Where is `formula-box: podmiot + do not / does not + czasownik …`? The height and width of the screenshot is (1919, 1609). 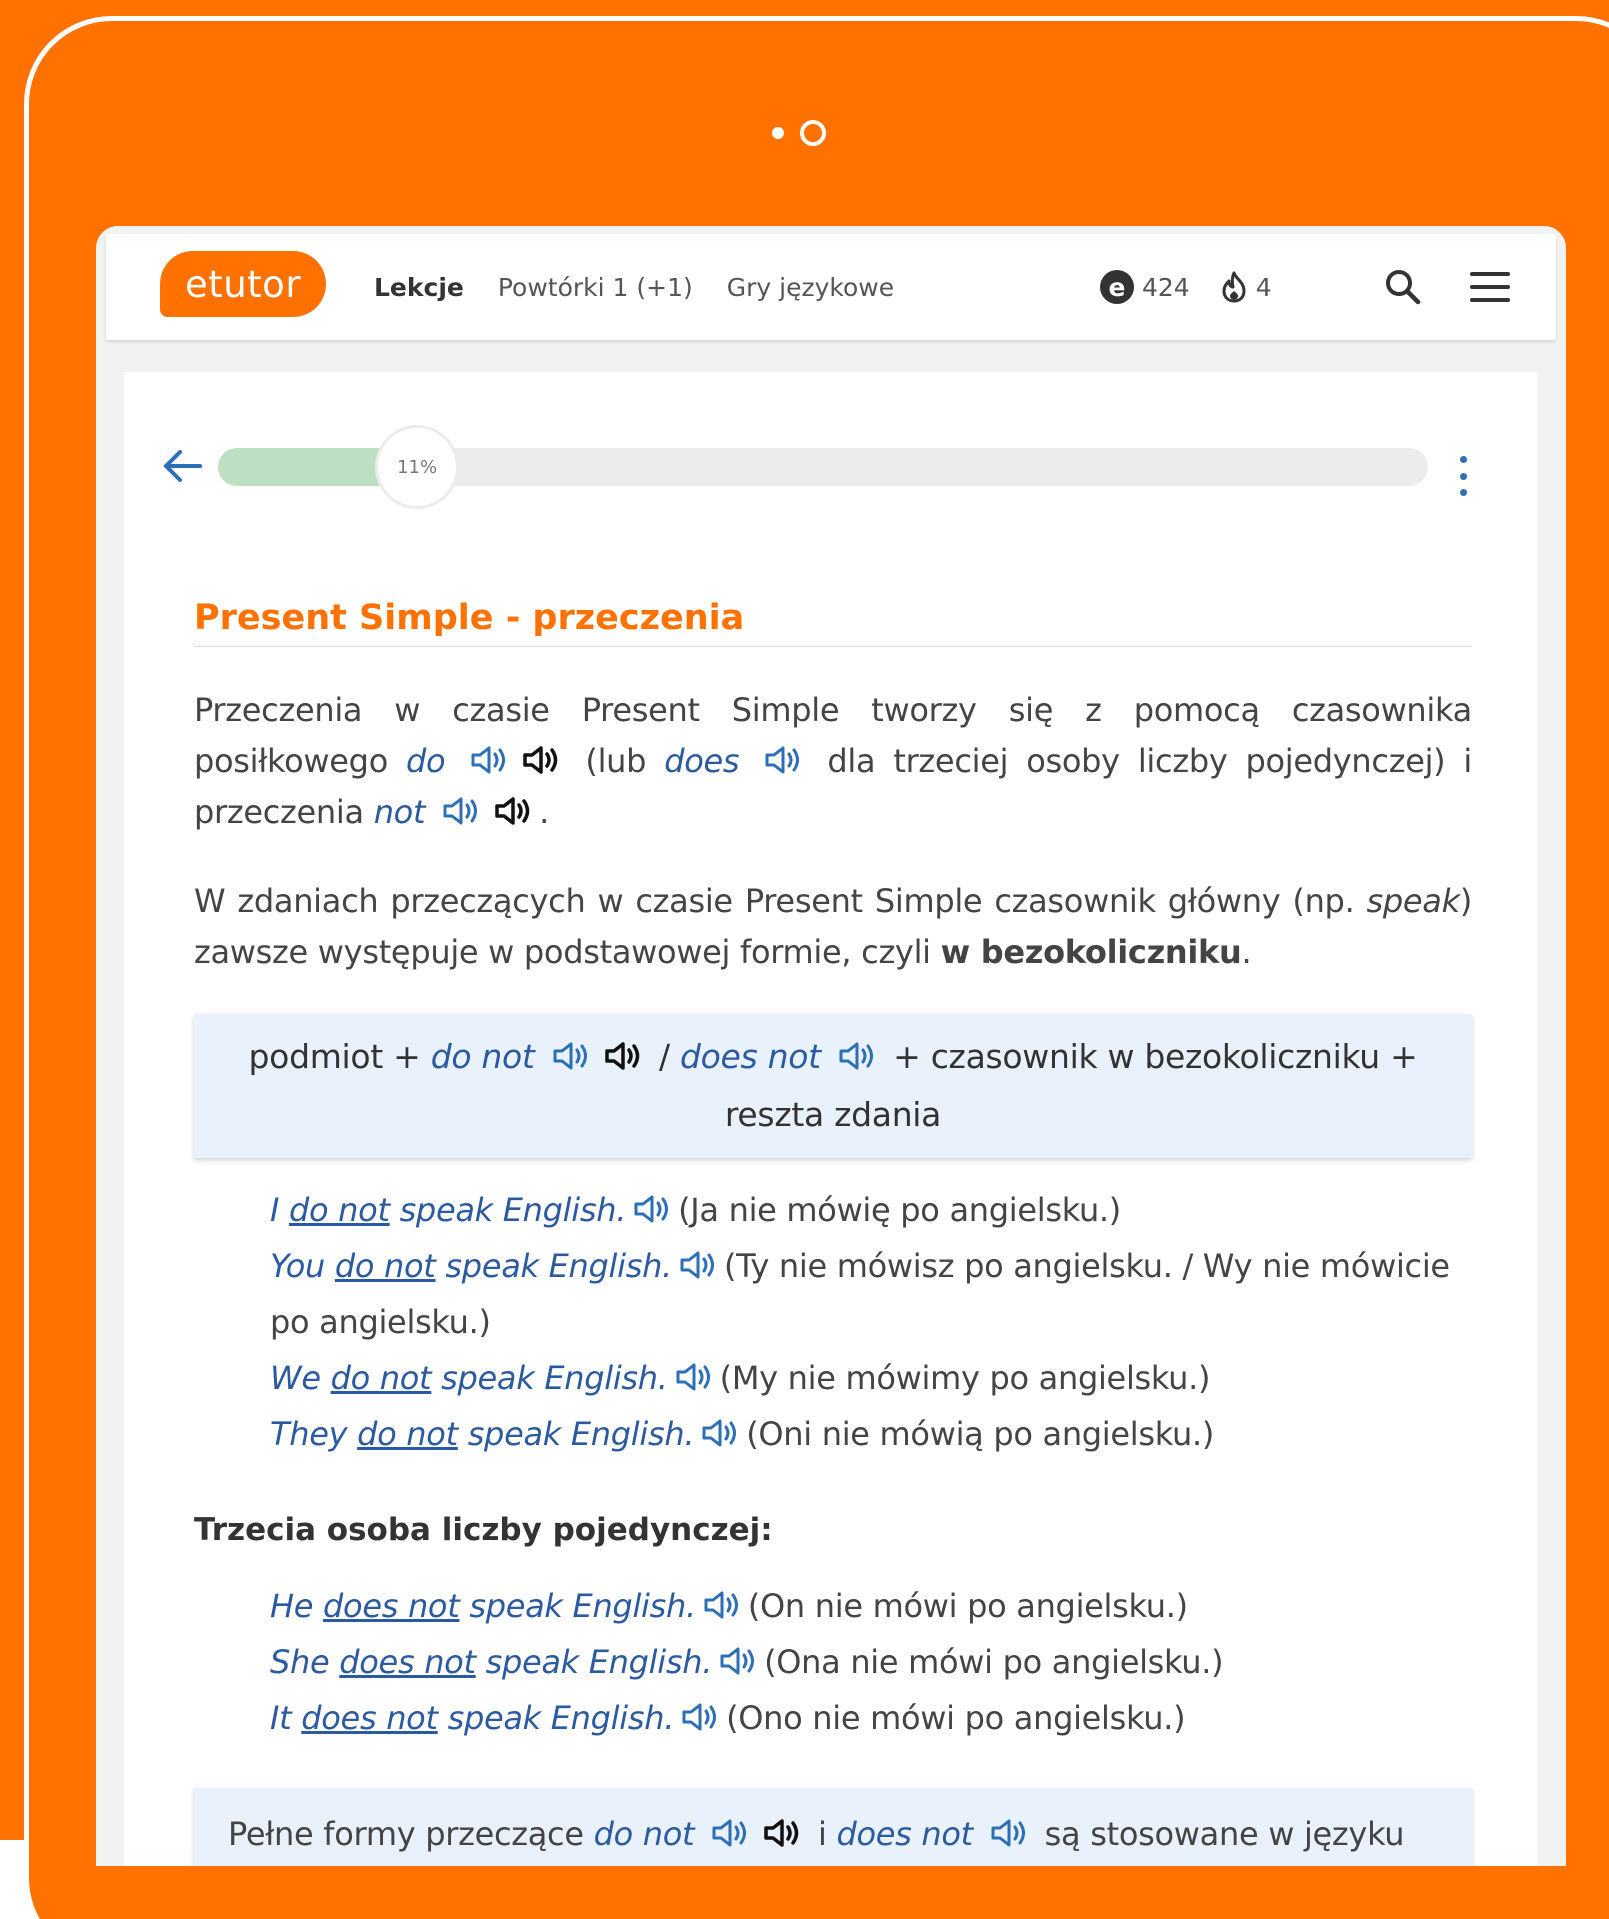
formula-box: podmiot + do not / does not + czasownik … is located at coordinates (833, 1086).